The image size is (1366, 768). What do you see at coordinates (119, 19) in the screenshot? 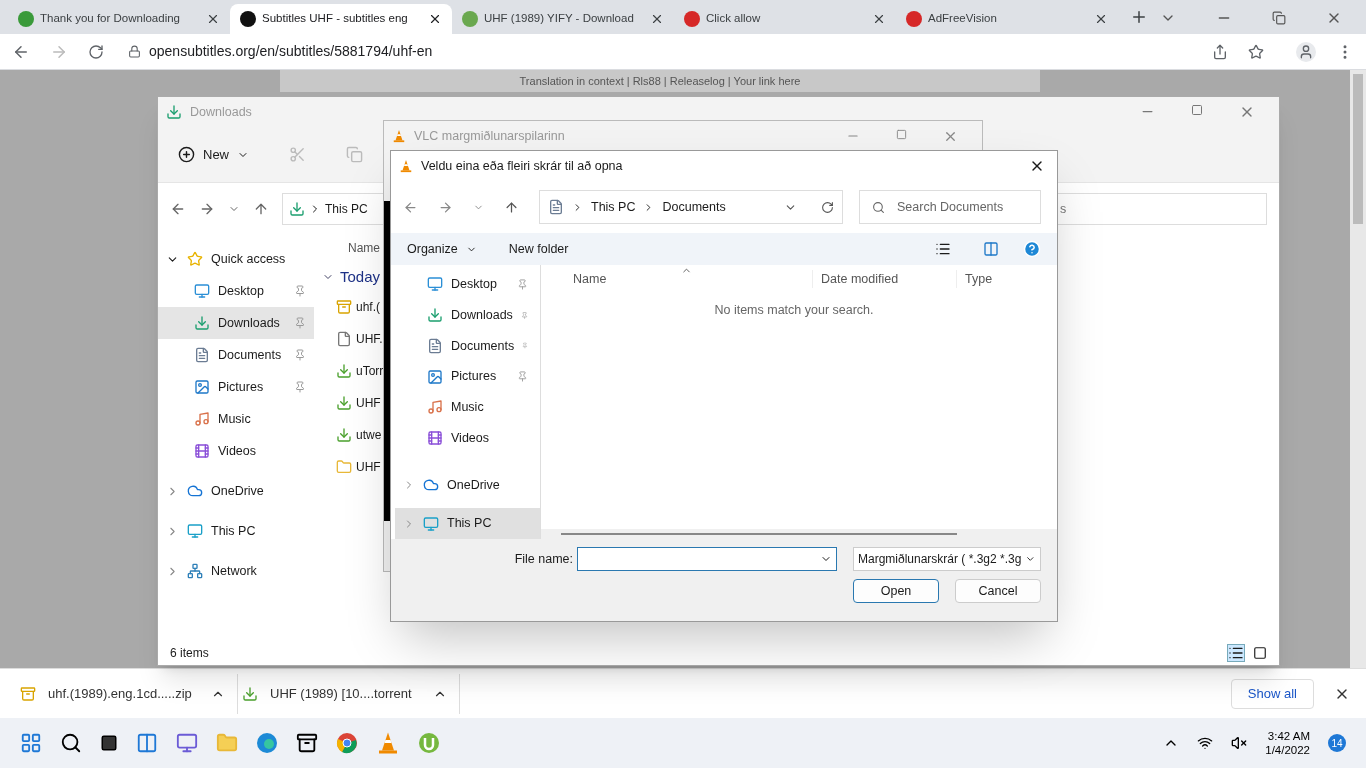
I see `browser-tab: Thank you for Downloading` at bounding box center [119, 19].